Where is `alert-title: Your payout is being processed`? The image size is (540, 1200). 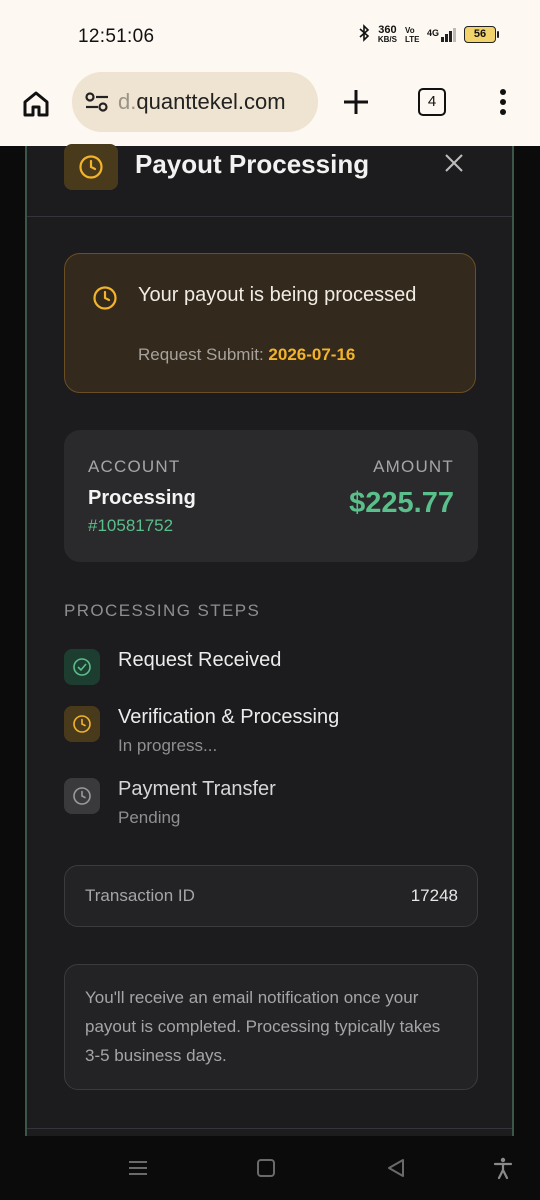
alert-title: Your payout is being processed is located at coordinates (277, 295).